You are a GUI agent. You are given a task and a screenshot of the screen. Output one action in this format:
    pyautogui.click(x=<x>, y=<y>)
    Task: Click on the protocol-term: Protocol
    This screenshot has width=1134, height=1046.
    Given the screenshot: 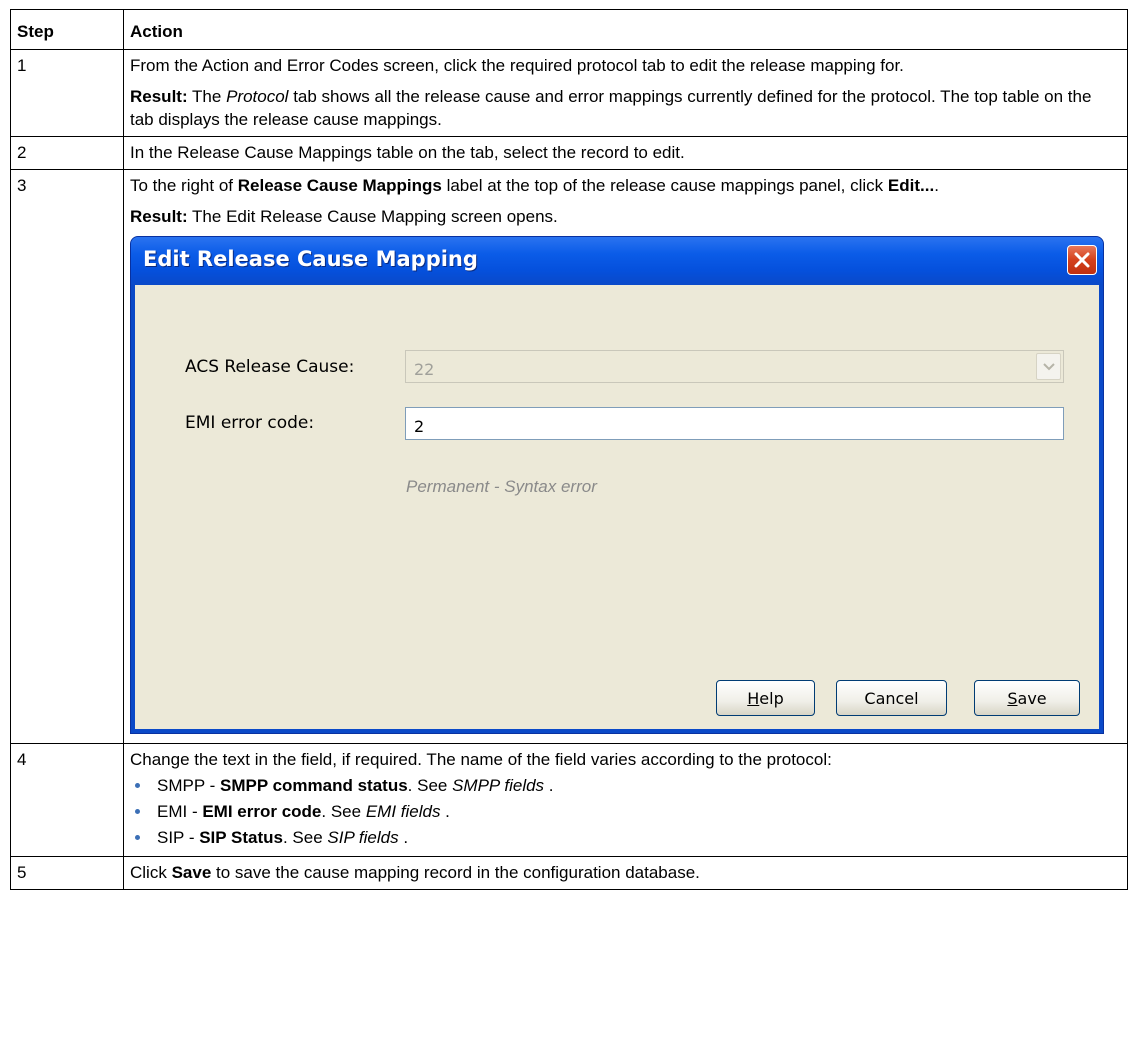 What is the action you would take?
    pyautogui.click(x=257, y=96)
    